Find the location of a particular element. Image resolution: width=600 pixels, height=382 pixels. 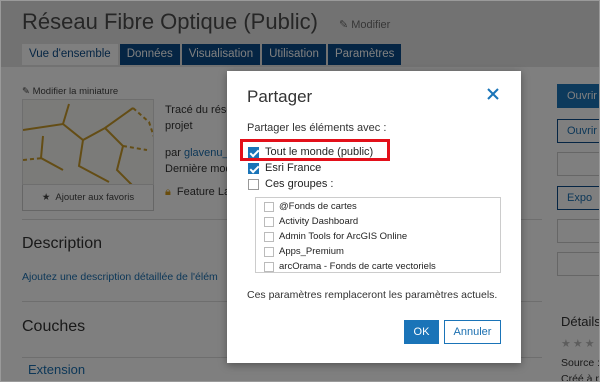

dialog-title: Partager is located at coordinates (280, 96).